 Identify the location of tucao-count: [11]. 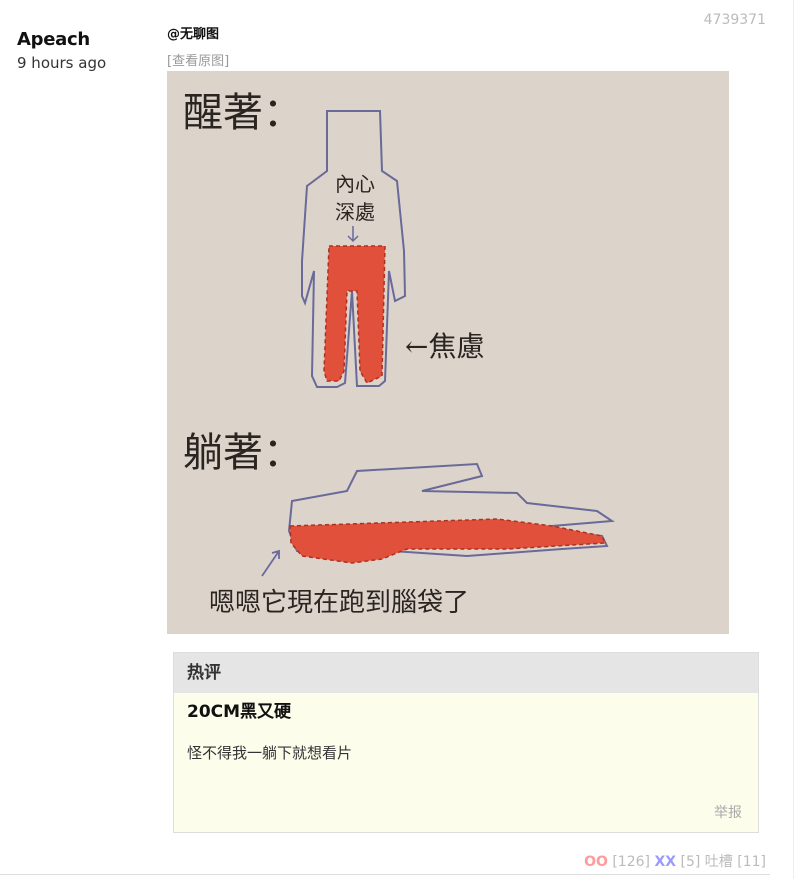
(751, 862).